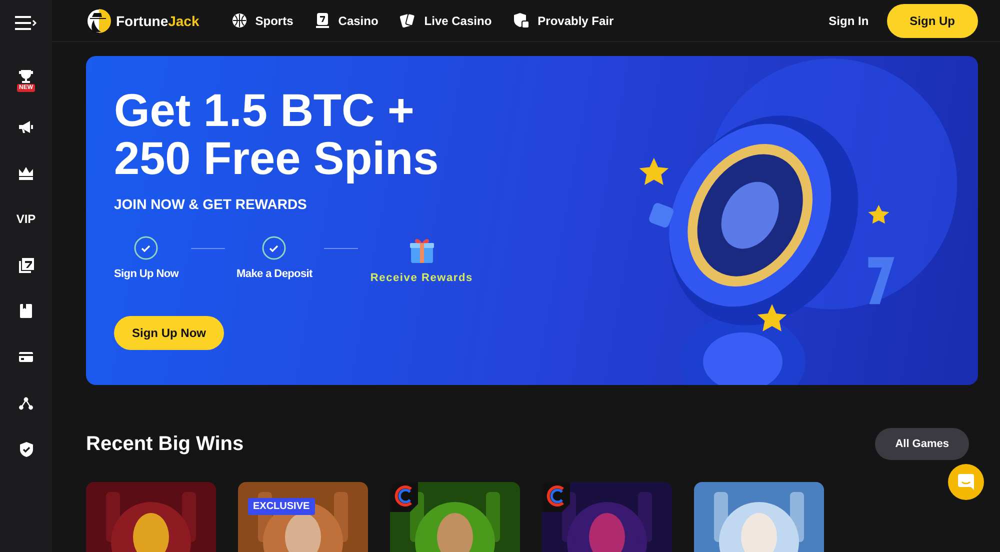 This screenshot has height=552, width=1000. What do you see at coordinates (26, 173) in the screenshot?
I see `crown-icon` at bounding box center [26, 173].